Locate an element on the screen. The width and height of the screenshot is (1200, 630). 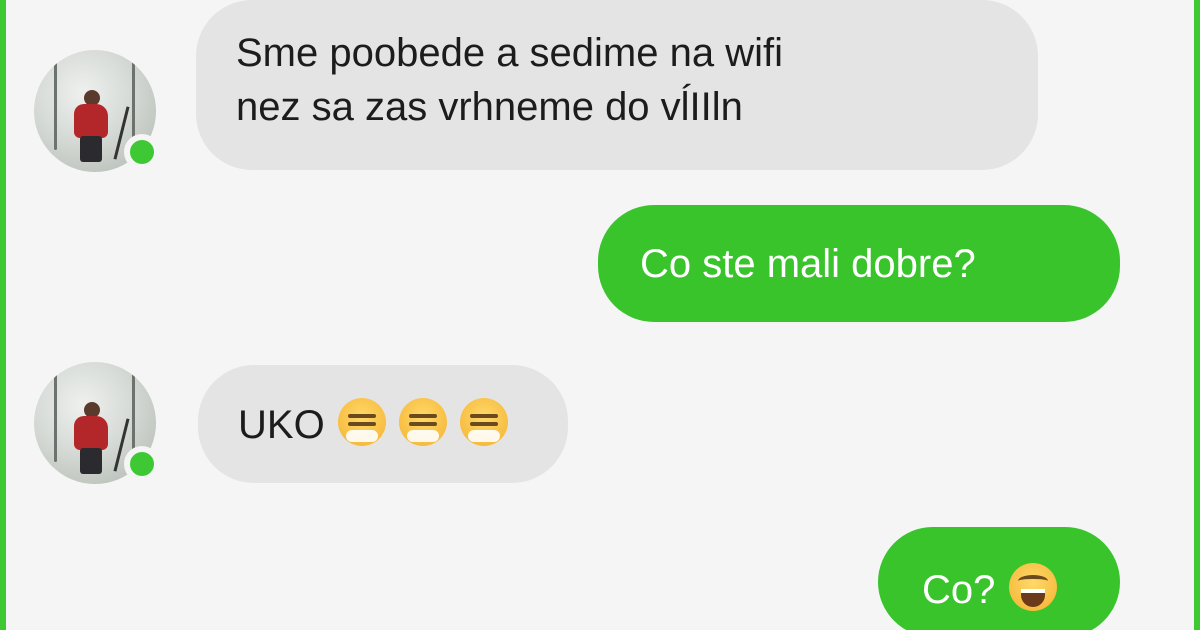
message-text: UKO is located at coordinates (281, 425).